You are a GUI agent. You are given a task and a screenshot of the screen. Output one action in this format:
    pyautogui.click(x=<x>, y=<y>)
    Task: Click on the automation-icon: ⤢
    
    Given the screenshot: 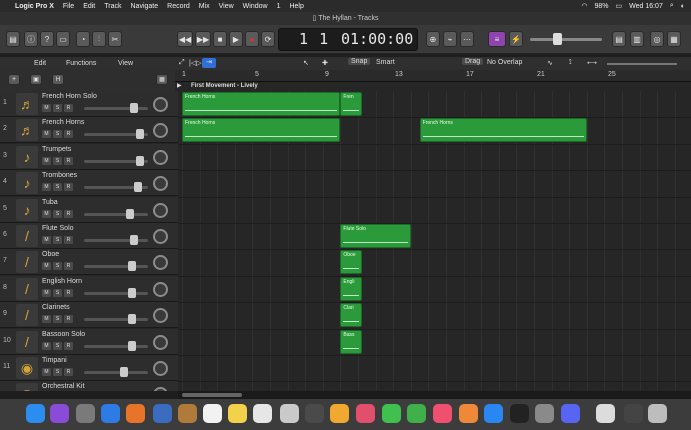 What is the action you would take?
    pyautogui.click(x=182, y=63)
    